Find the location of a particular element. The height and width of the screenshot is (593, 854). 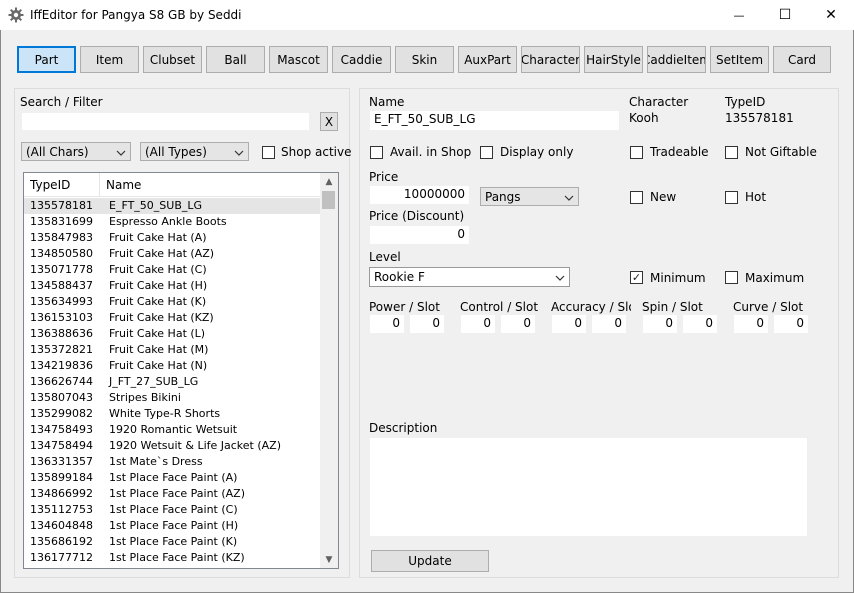

list-item: 135831699 Espresso Ankle Boots is located at coordinates (172, 222).